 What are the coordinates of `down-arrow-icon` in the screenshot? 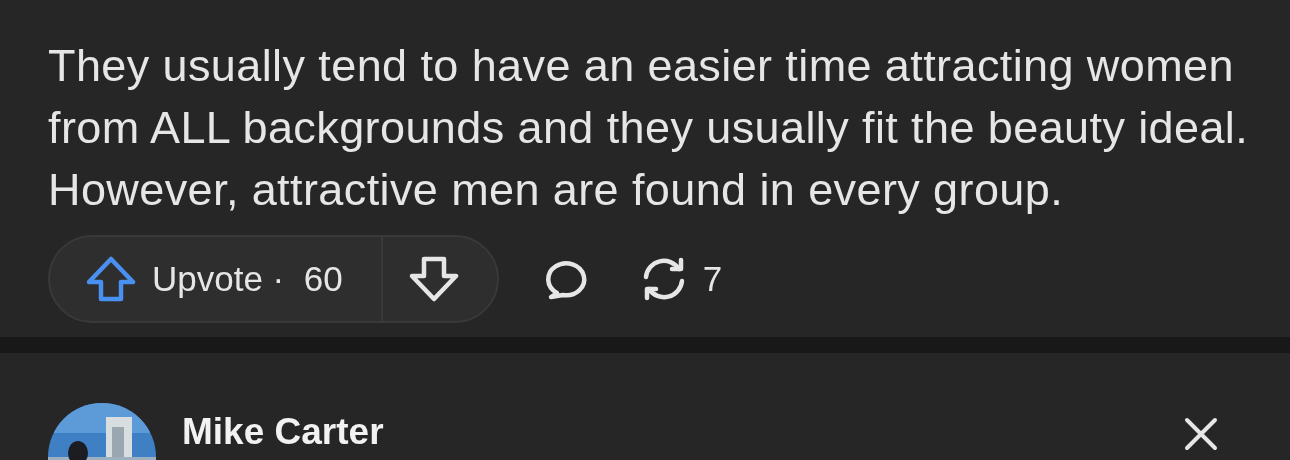 It's located at (433, 279).